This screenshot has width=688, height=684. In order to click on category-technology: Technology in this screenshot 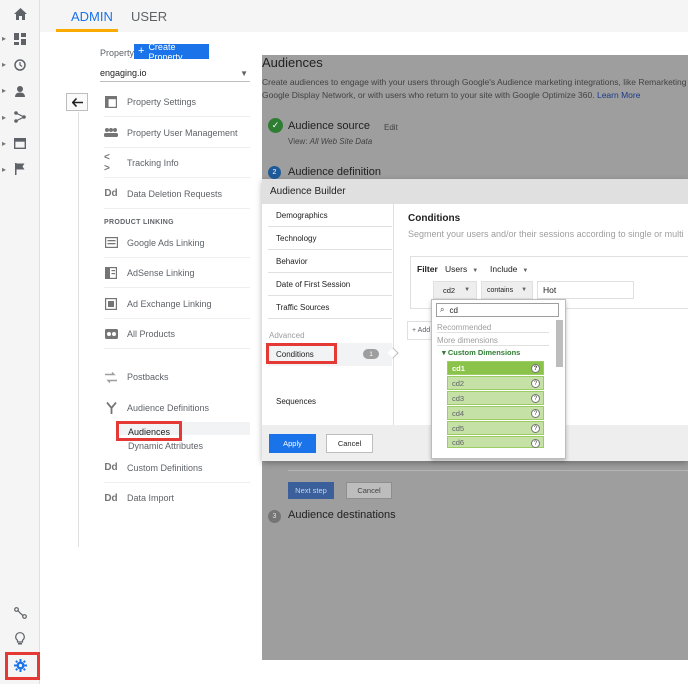, I will do `click(330, 238)`.